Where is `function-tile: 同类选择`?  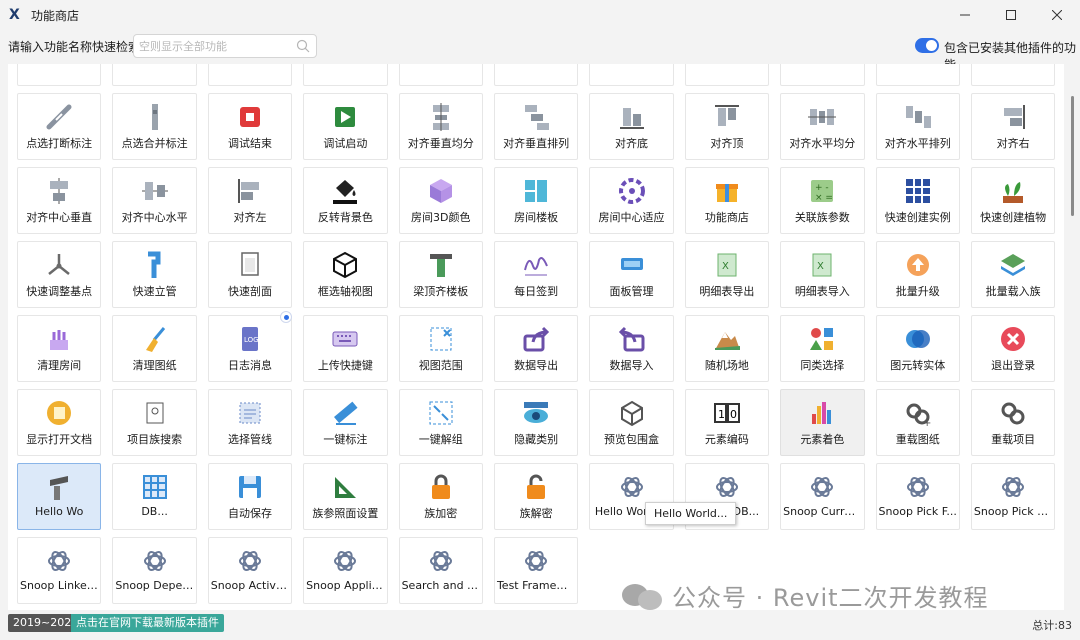 function-tile: 同类选择 is located at coordinates (822, 348).